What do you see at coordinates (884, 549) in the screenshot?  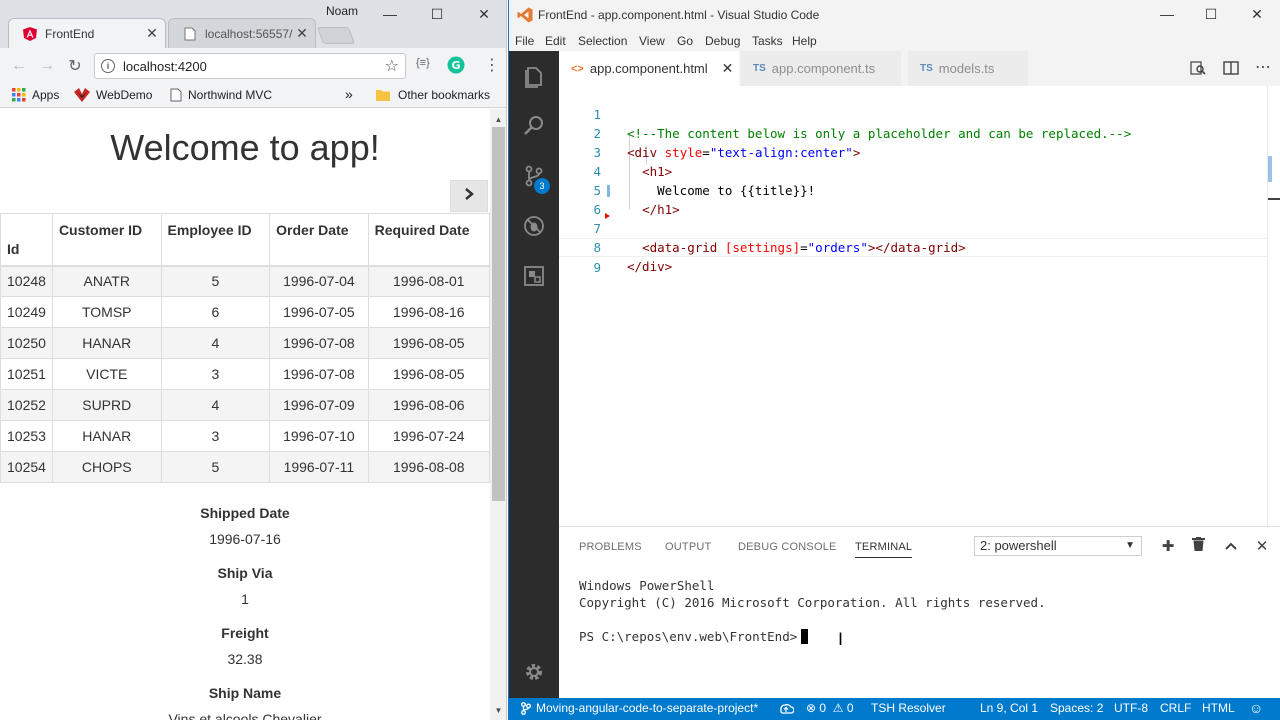 I see `panel-tab-terminal: TERMINAL` at bounding box center [884, 549].